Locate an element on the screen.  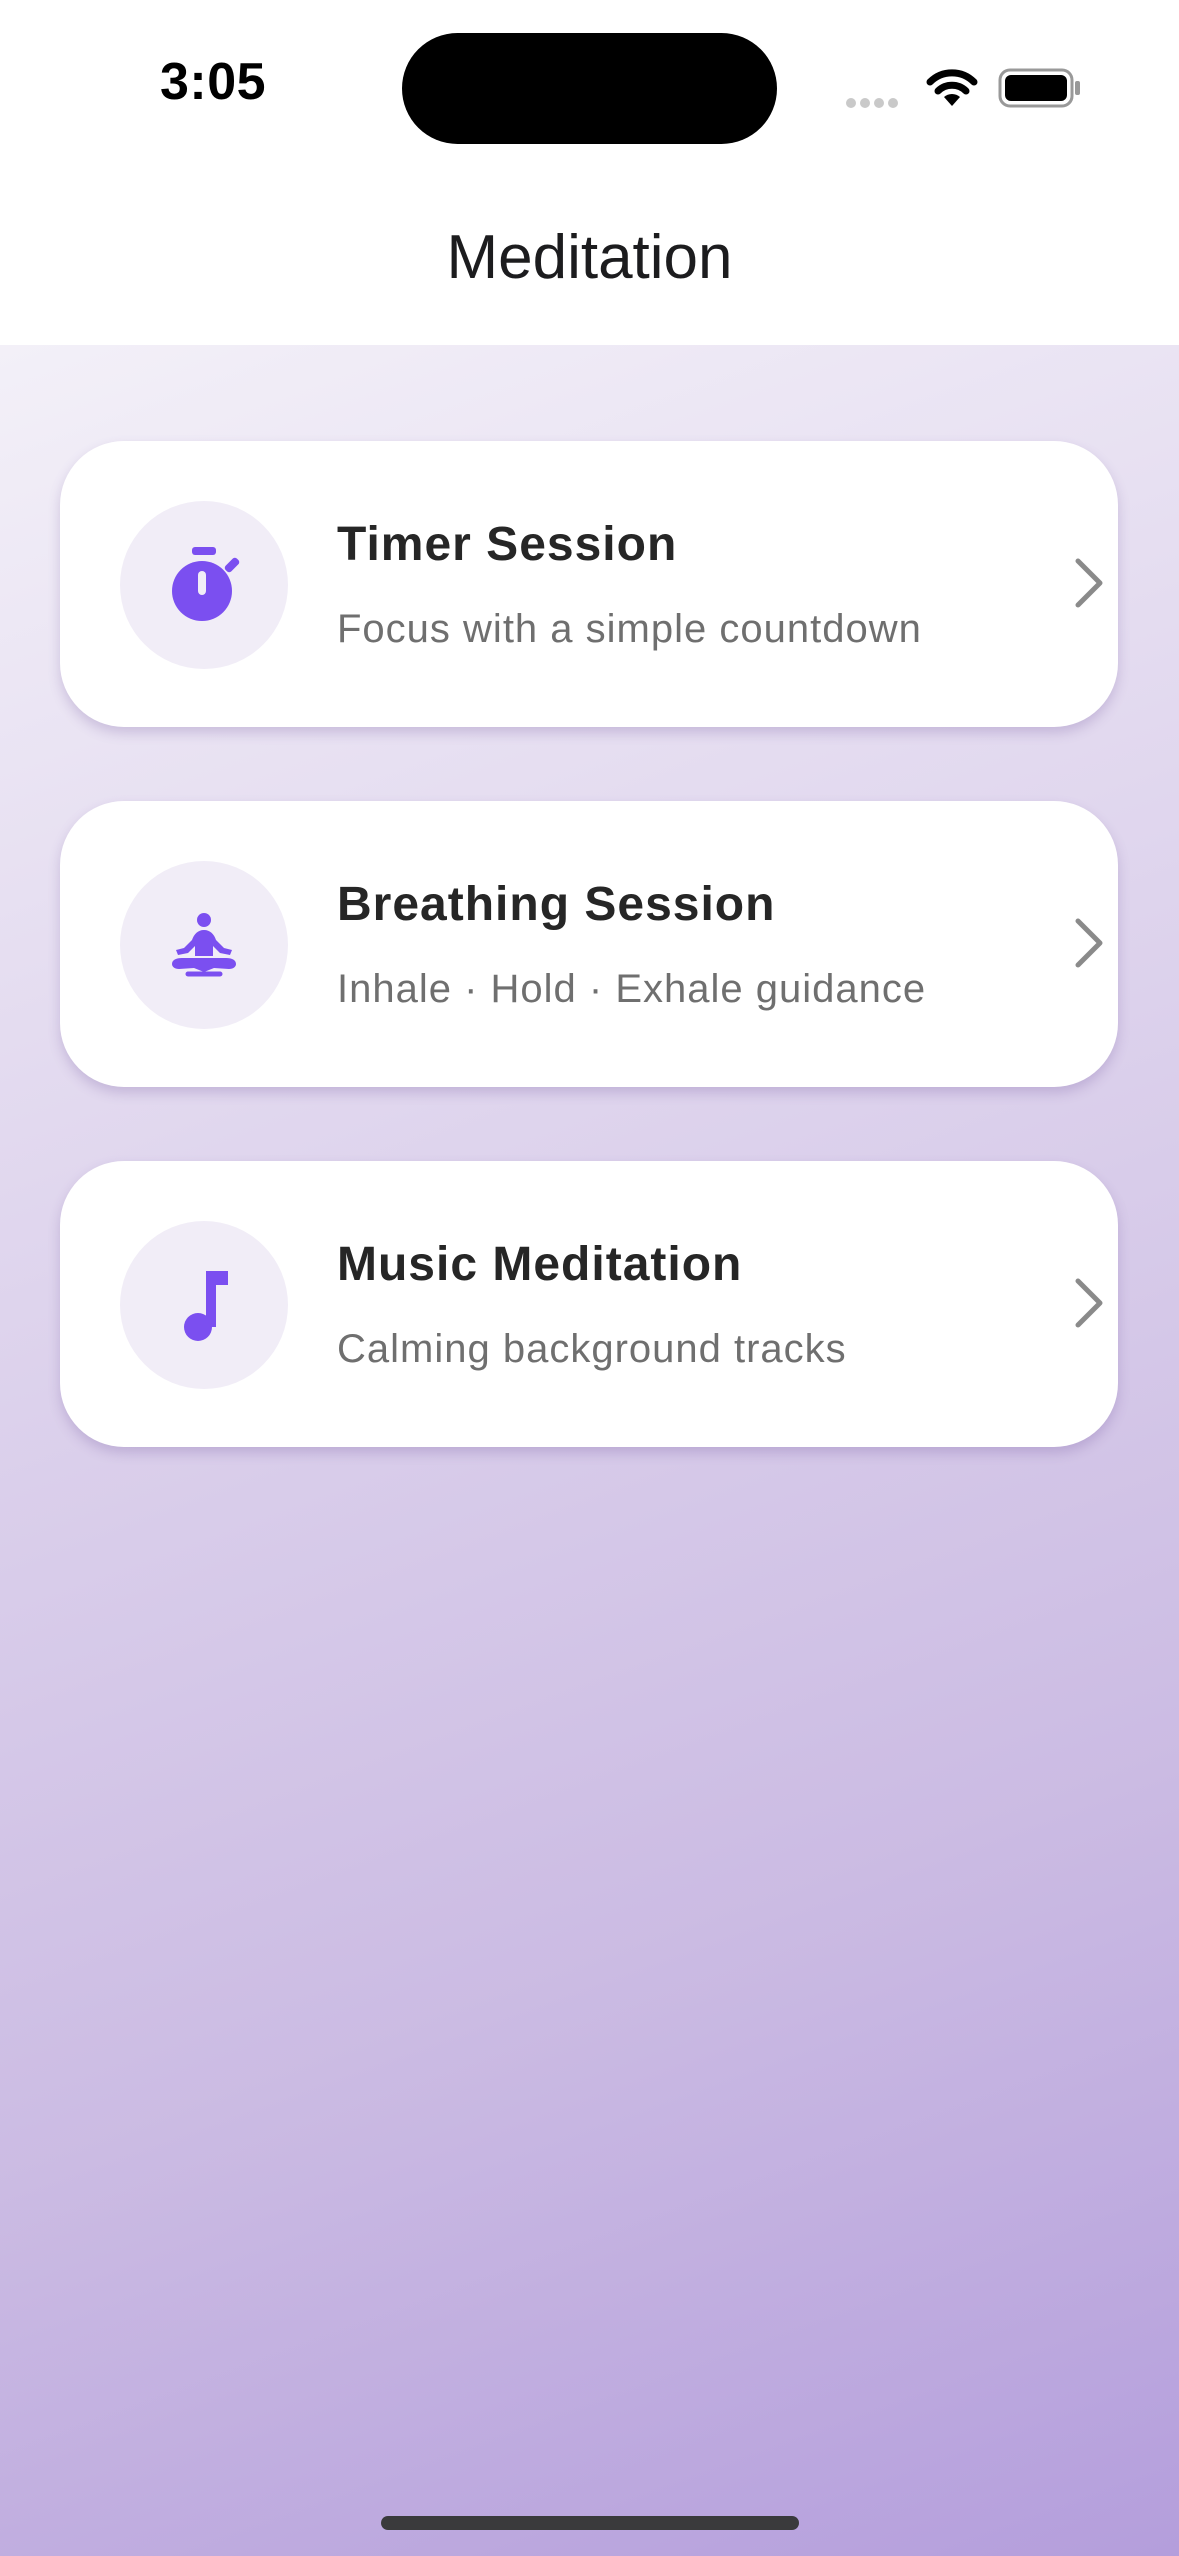
card-subtitle: Focus with a simple countdown is located at coordinates (629, 629).